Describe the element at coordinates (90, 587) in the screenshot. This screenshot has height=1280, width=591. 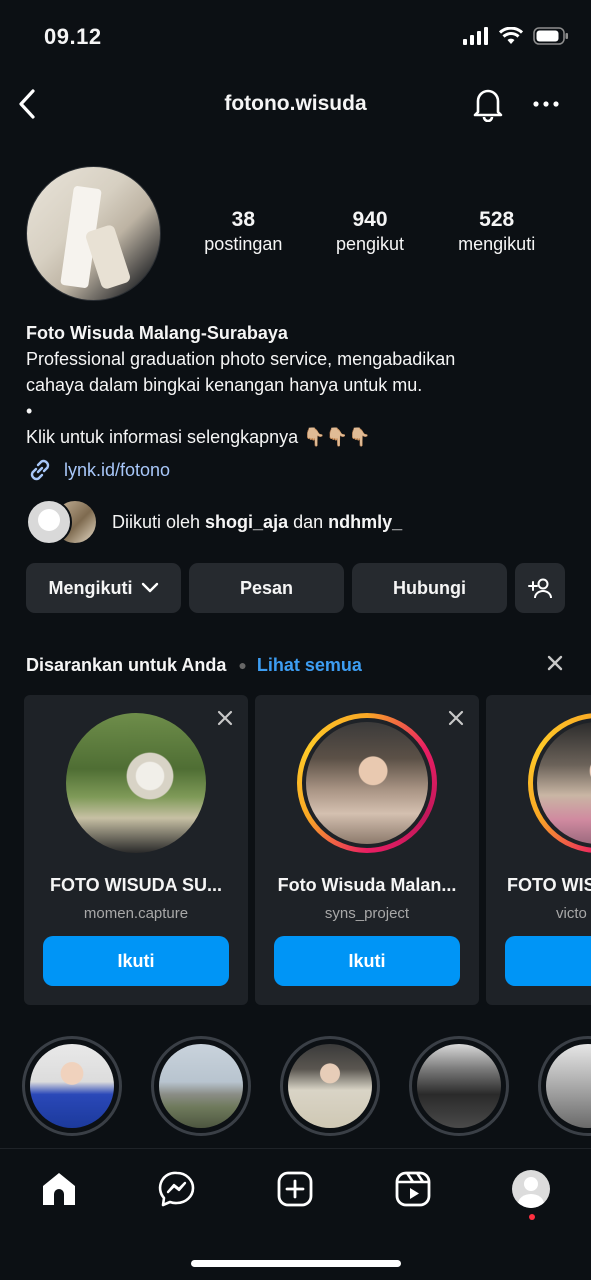
I see `following-label: Mengikuti` at that location.